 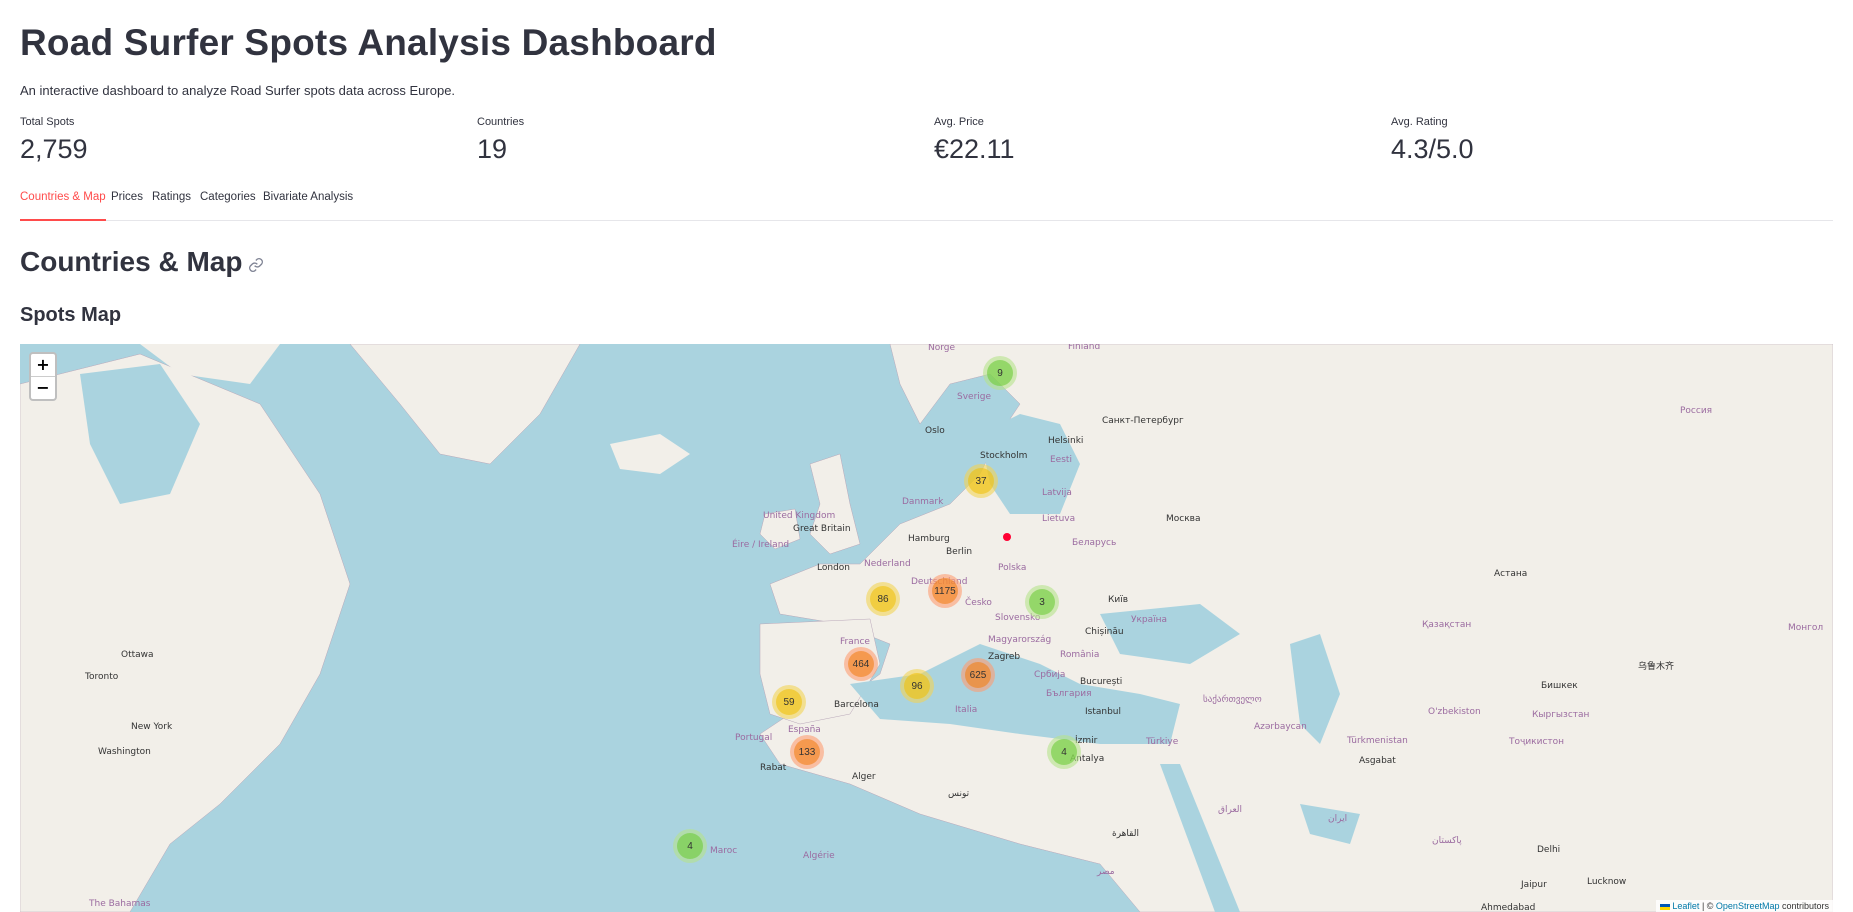 I want to click on map-label-washington: Washington, so click(x=124, y=752).